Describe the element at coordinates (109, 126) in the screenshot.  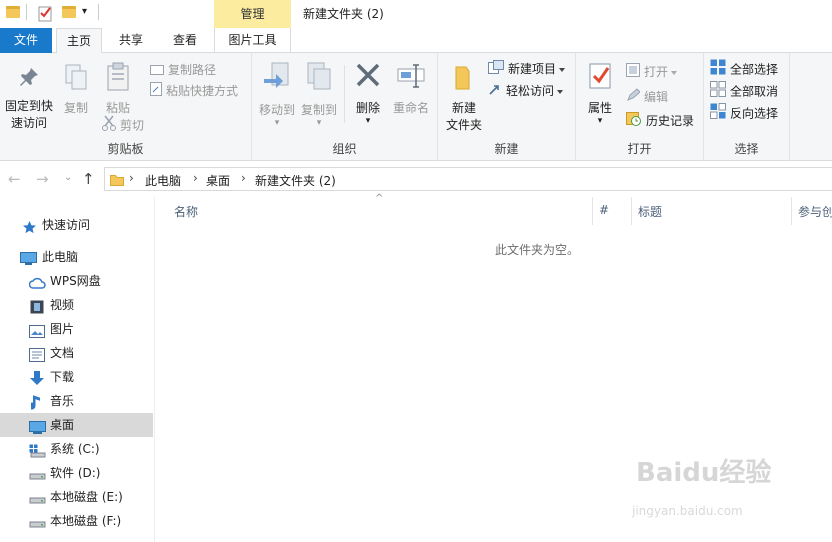
I see `scissors-icon` at that location.